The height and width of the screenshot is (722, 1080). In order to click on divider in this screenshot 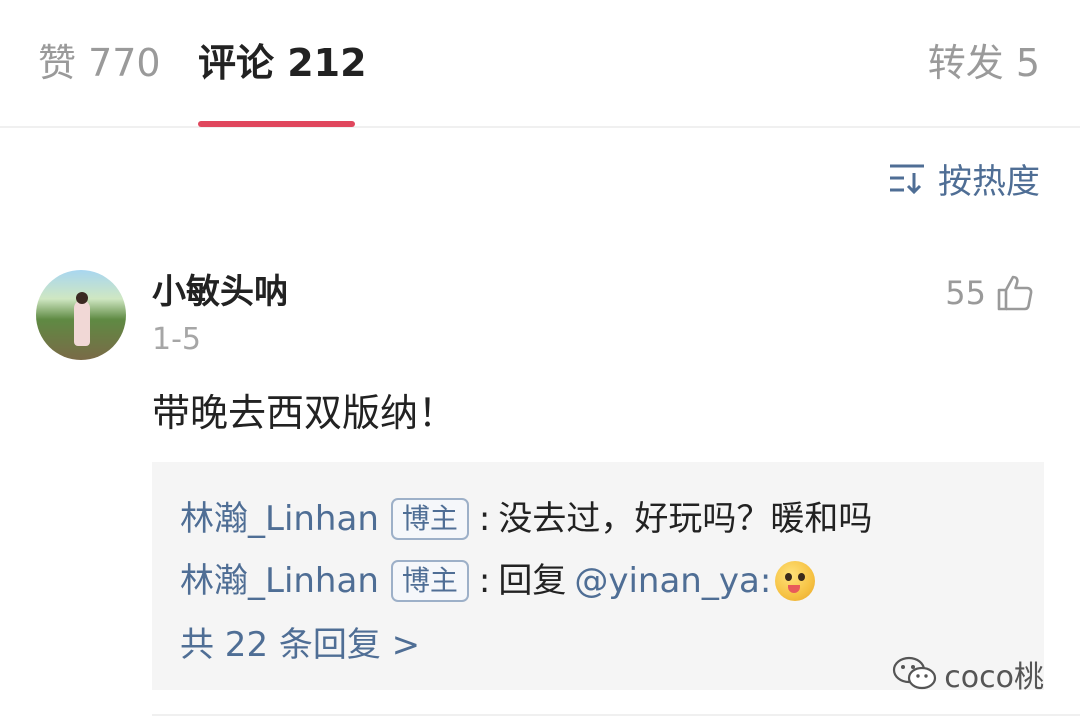, I will do `click(616, 715)`.